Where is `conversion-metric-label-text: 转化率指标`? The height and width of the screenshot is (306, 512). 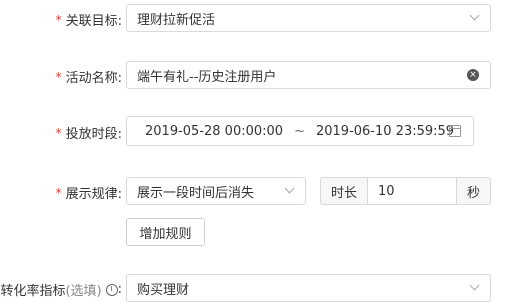
conversion-metric-label-text: 转化率指标 is located at coordinates (33, 291).